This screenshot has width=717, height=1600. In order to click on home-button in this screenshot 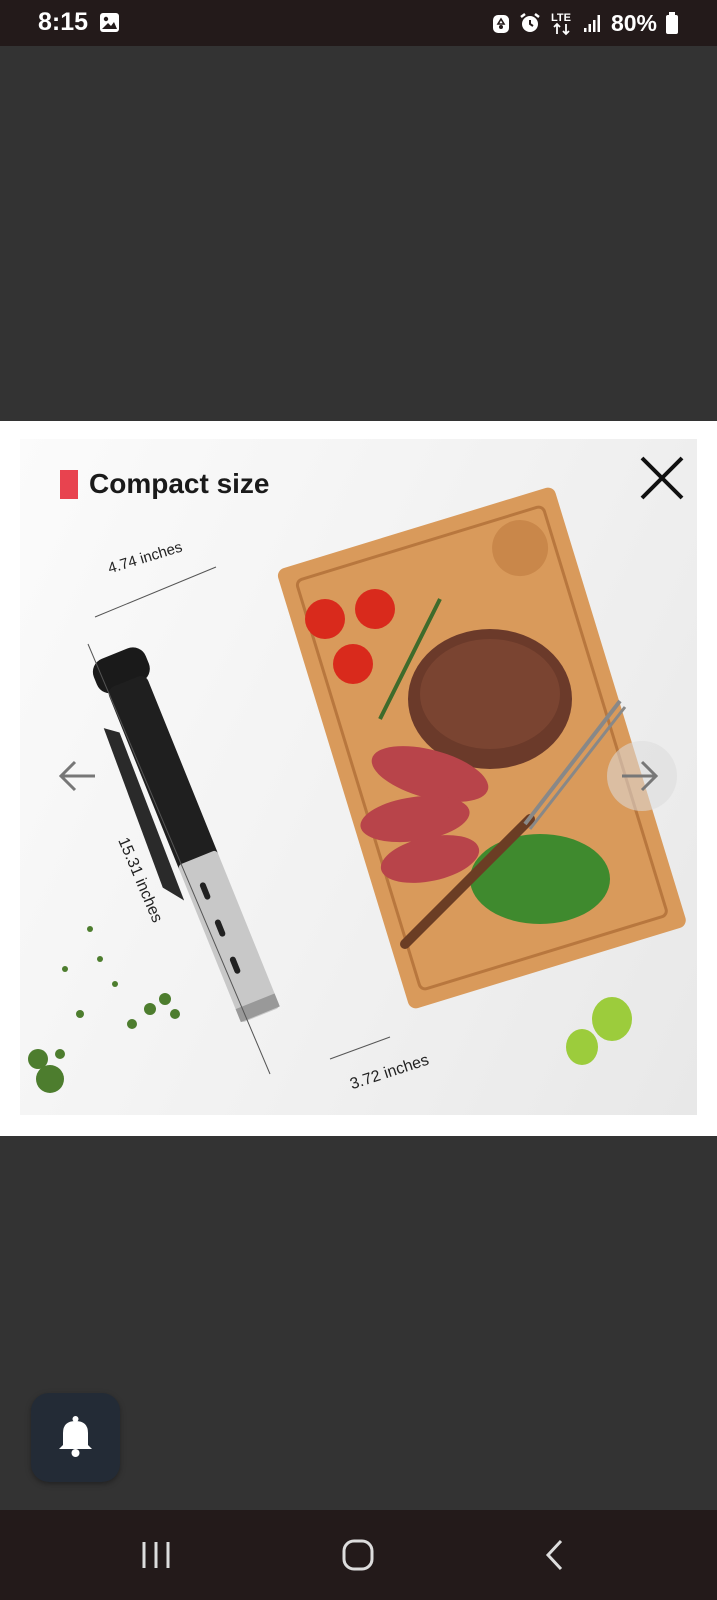, I will do `click(358, 1555)`.